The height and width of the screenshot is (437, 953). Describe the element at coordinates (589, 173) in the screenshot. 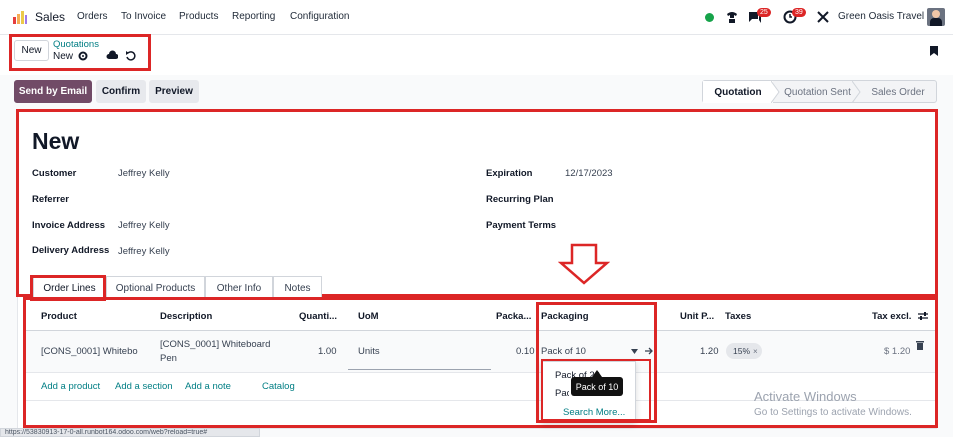

I see `expiration-field: 12/17/2023` at that location.